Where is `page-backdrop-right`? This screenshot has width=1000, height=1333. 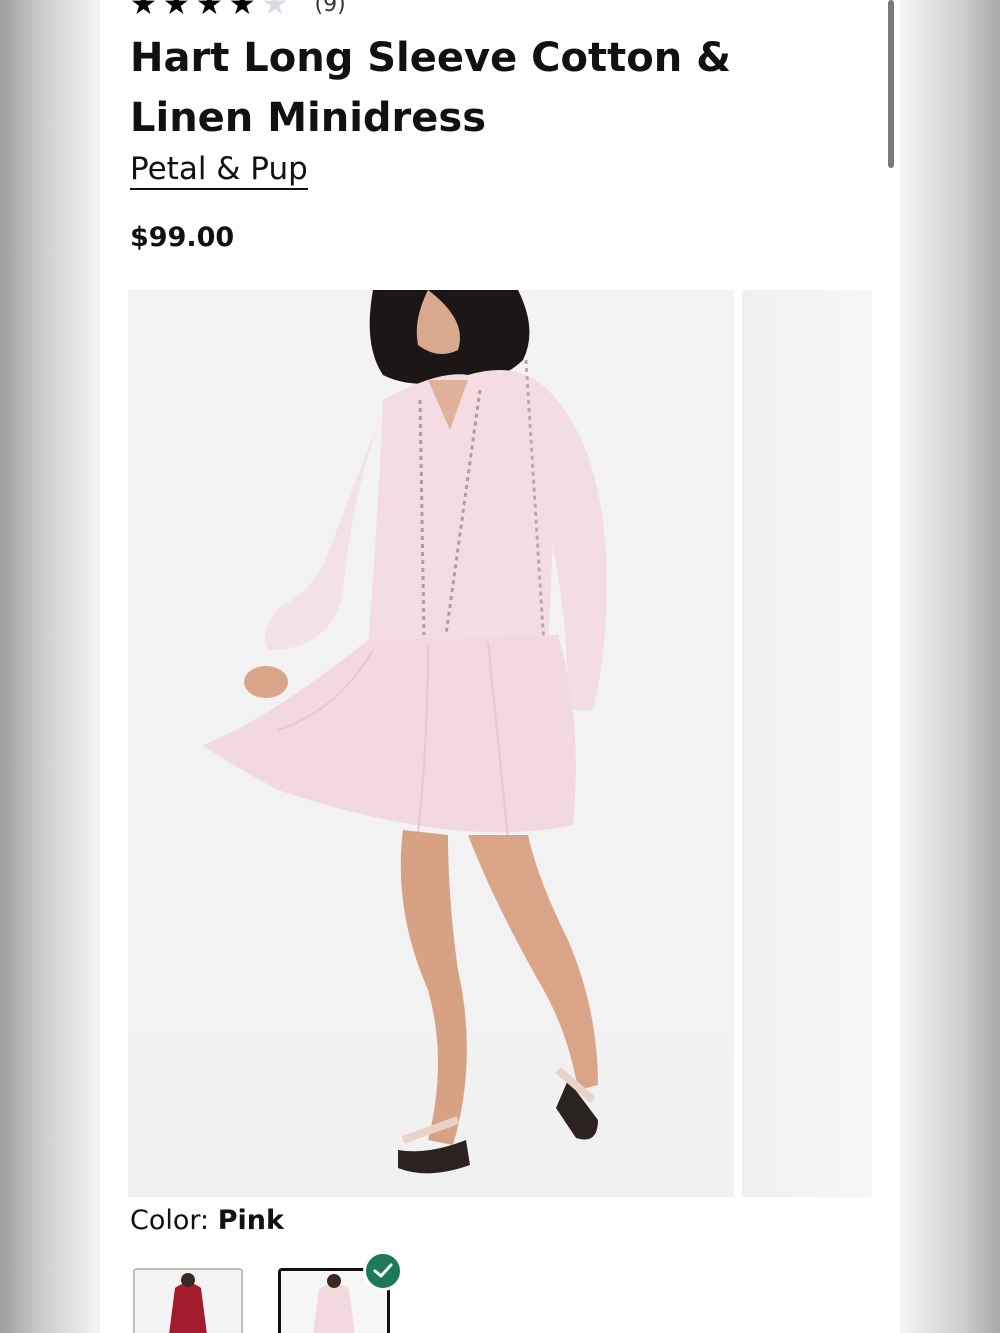
page-backdrop-right is located at coordinates (950, 666).